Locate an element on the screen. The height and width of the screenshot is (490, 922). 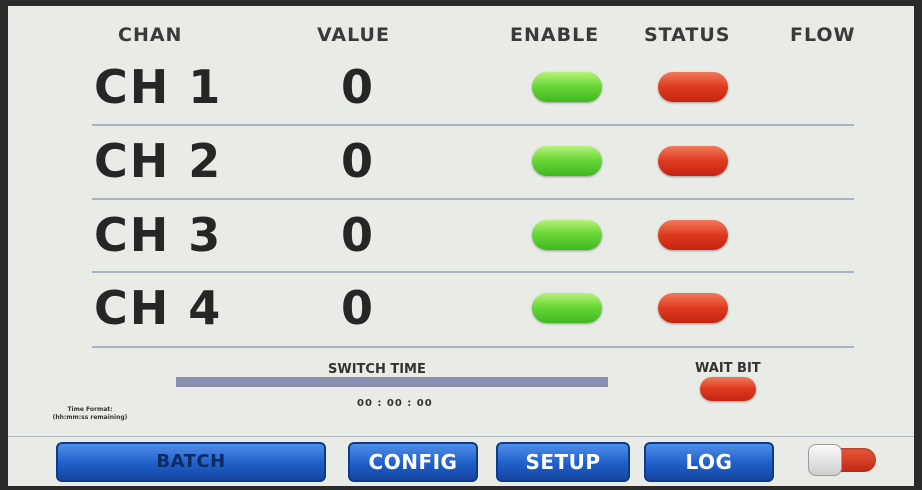
toggle-knob is located at coordinates (825, 460).